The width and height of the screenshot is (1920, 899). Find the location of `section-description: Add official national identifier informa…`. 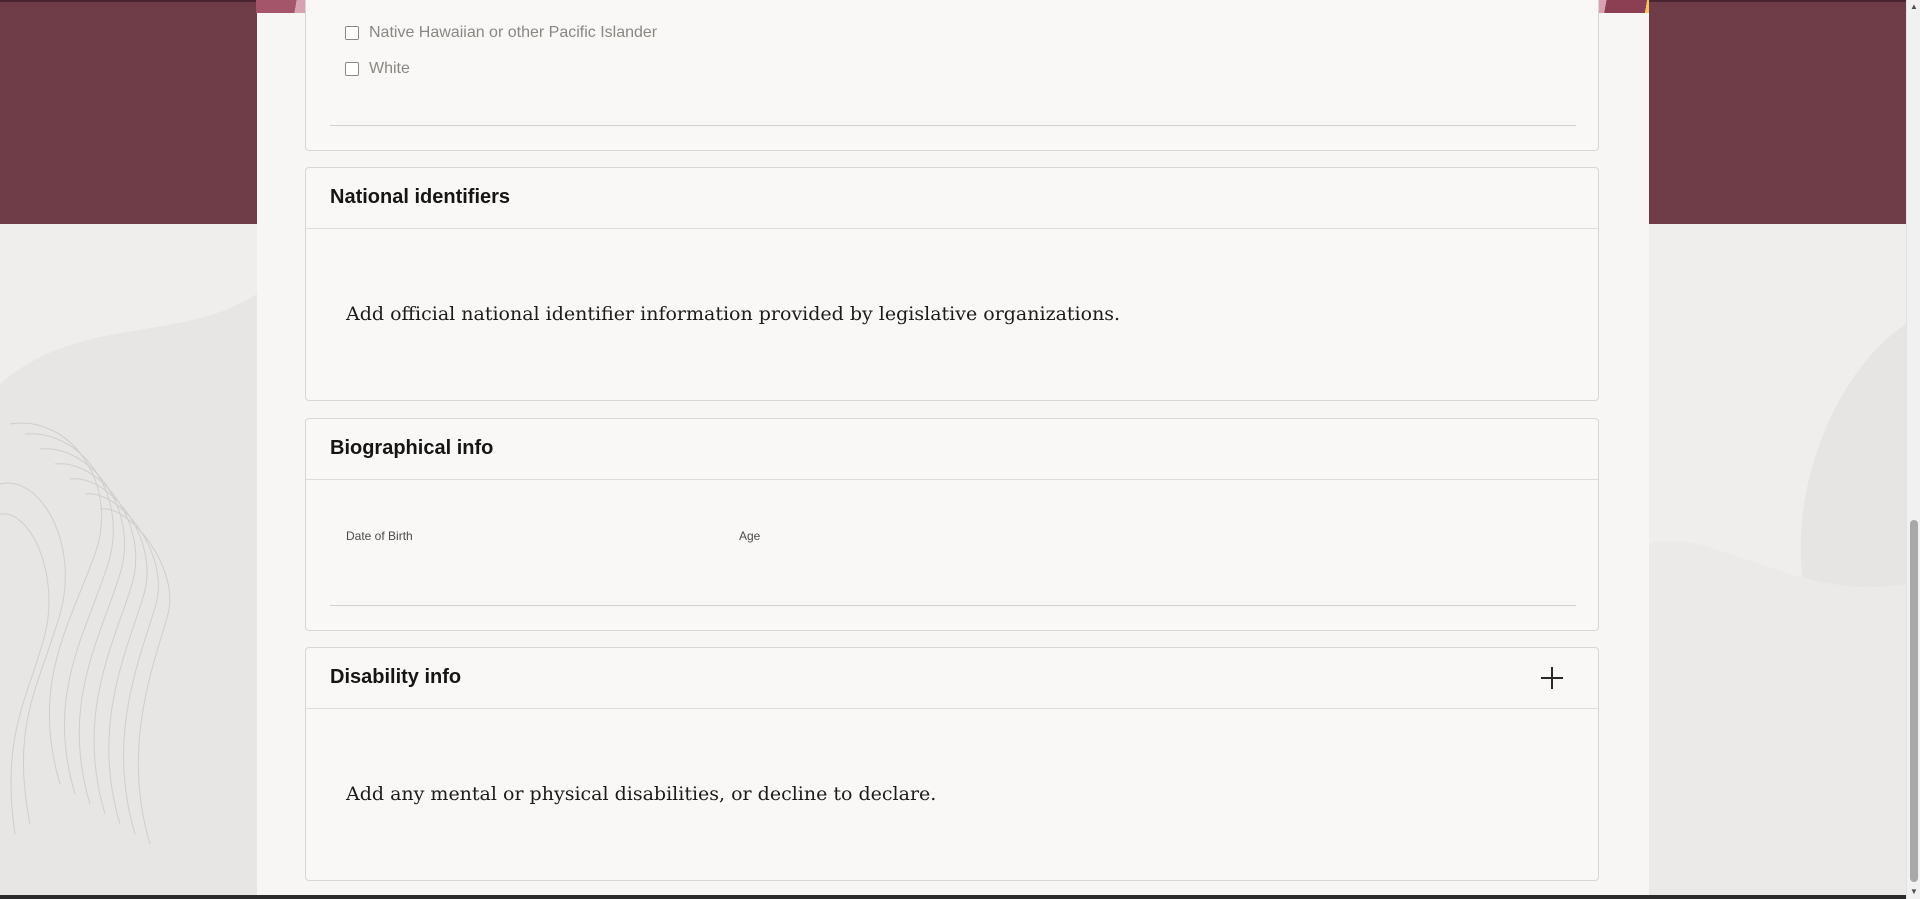

section-description: Add official national identifier informa… is located at coordinates (733, 314).